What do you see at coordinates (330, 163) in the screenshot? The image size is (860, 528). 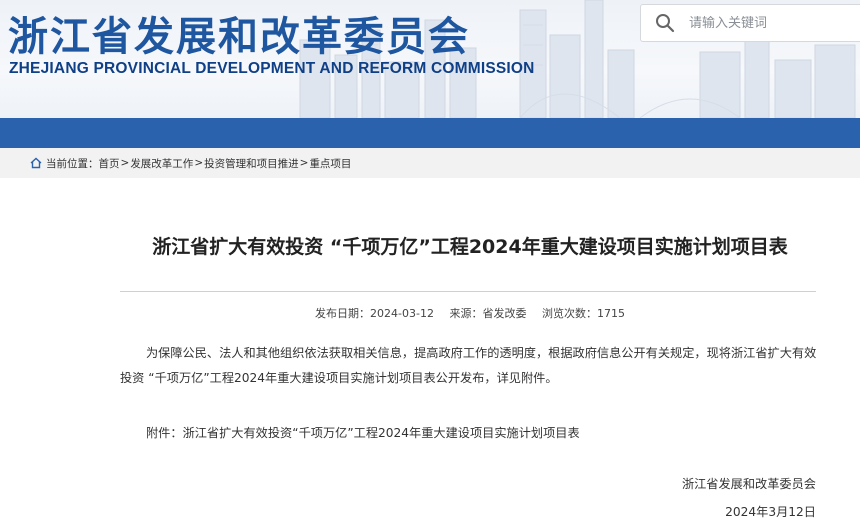 I see `breadcrumb-item-key-projects: 重点项目` at bounding box center [330, 163].